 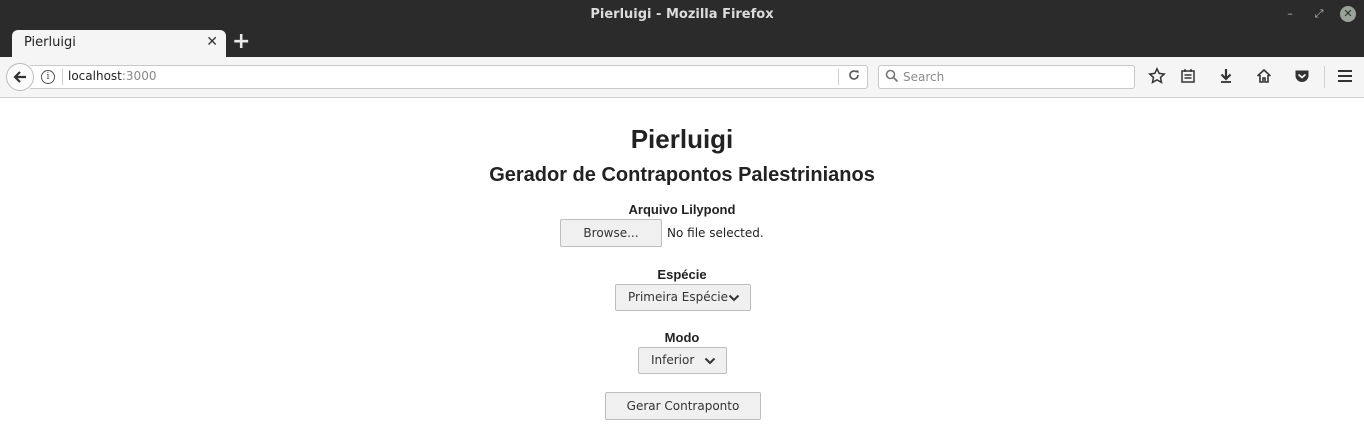 What do you see at coordinates (449, 77) in the screenshot?
I see `url-bar: i localhost:3000` at bounding box center [449, 77].